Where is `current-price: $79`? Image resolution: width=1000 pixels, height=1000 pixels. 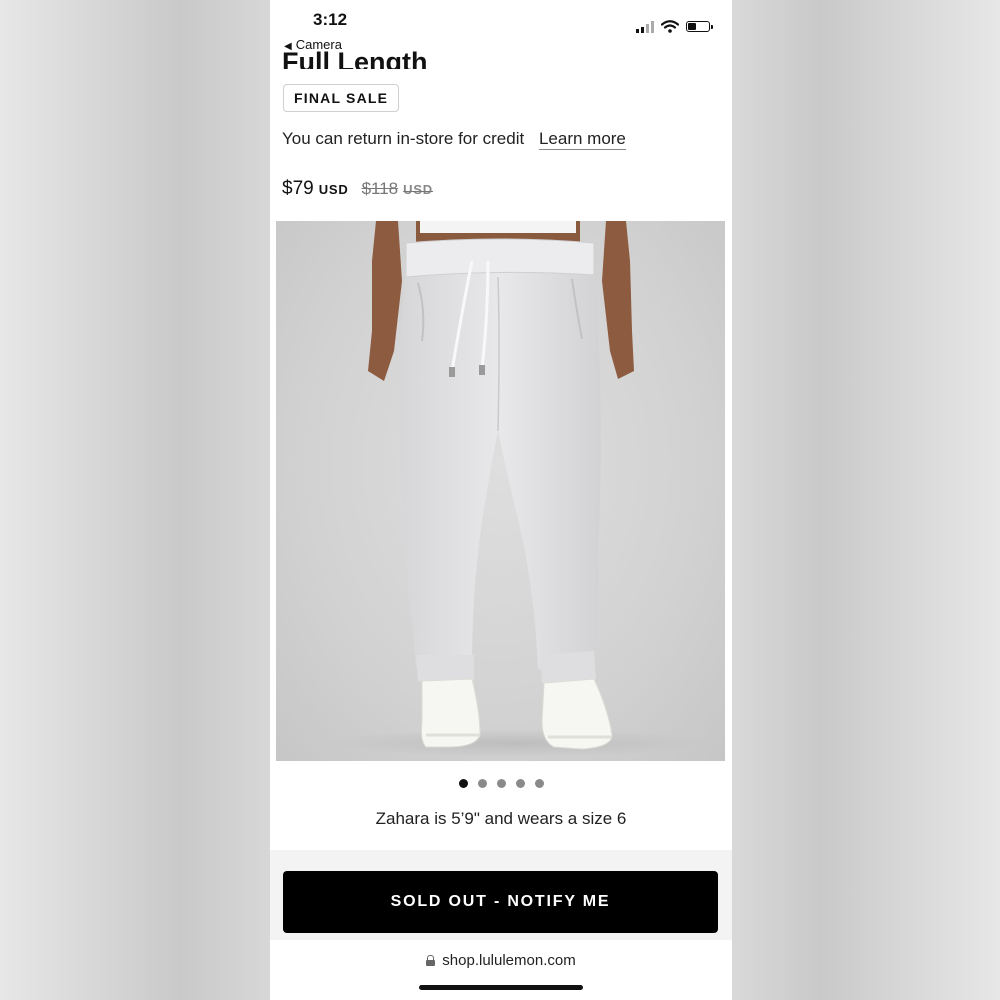 current-price: $79 is located at coordinates (298, 188).